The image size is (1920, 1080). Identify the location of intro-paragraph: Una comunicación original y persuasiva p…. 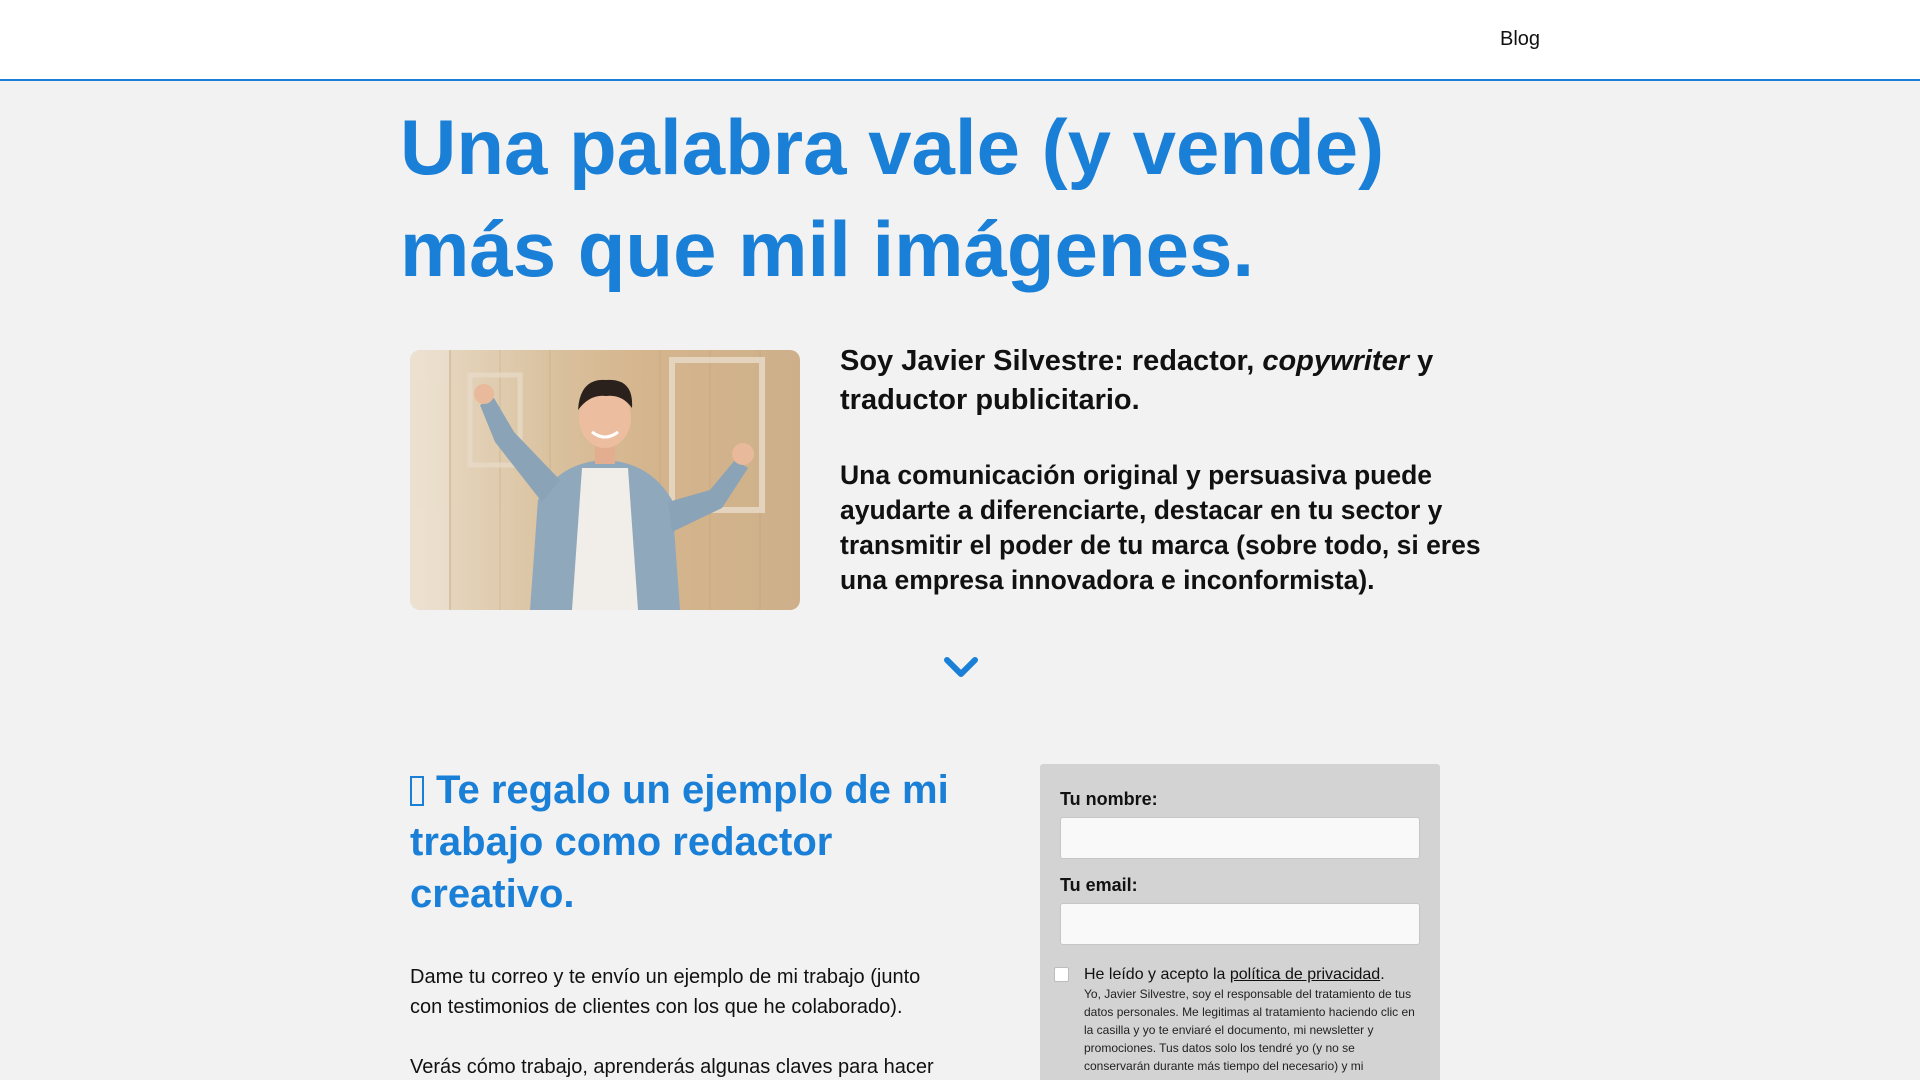
(1160, 527).